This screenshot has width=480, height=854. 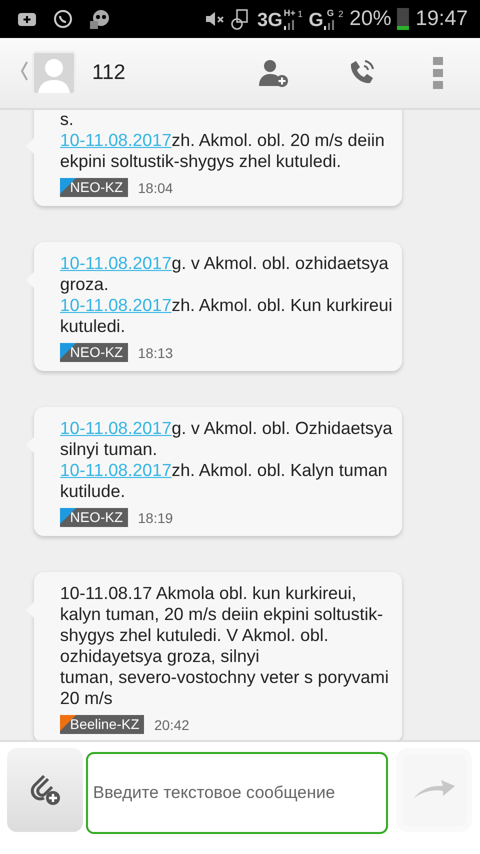 I want to click on signal-icon, so click(x=289, y=24).